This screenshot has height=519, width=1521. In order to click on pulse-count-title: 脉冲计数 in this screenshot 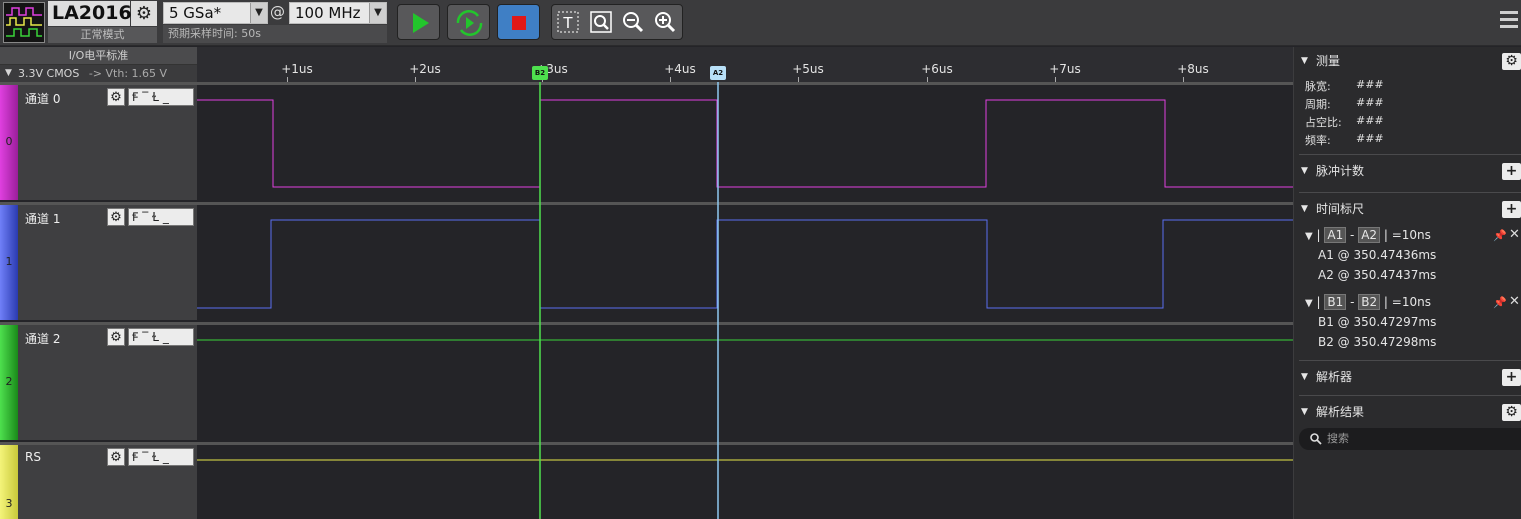, I will do `click(1340, 171)`.